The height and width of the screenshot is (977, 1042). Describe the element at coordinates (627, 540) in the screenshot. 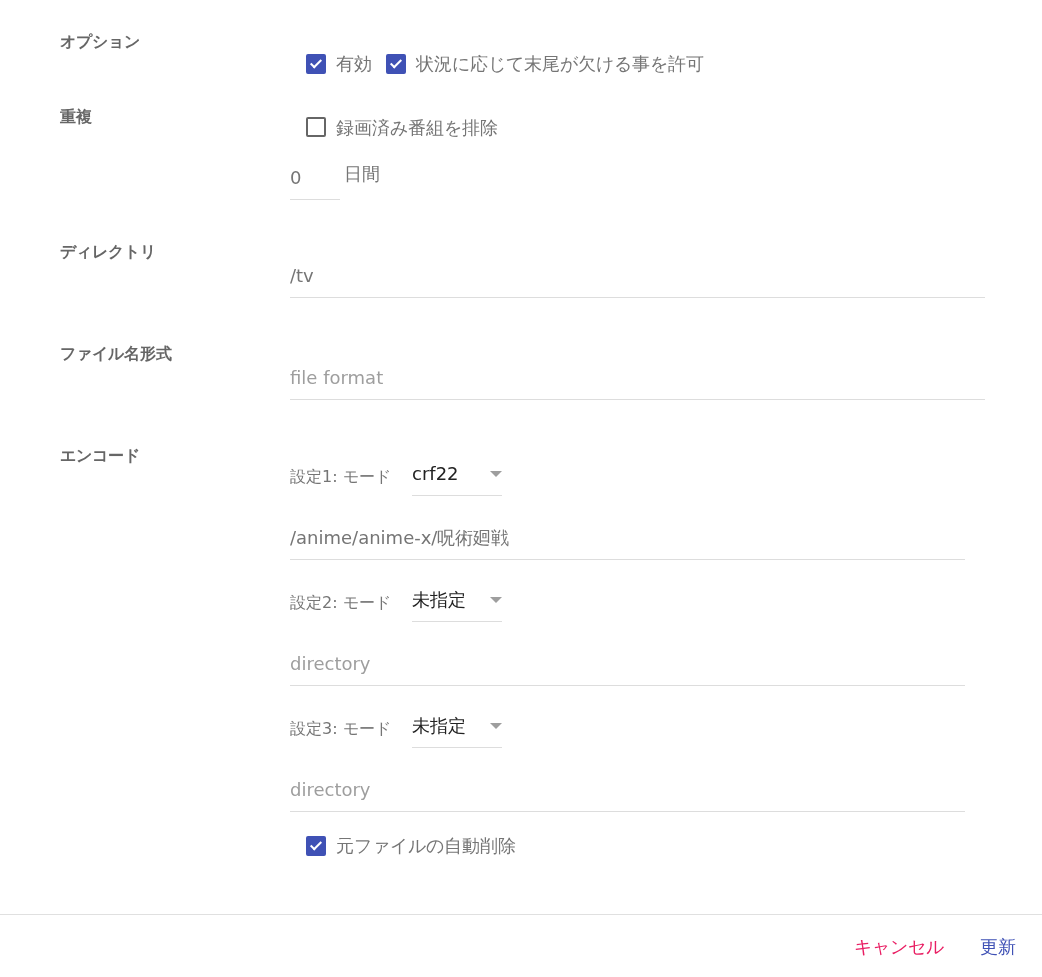

I see `directory-field: /anime/anime-x/呪術廻戦` at that location.